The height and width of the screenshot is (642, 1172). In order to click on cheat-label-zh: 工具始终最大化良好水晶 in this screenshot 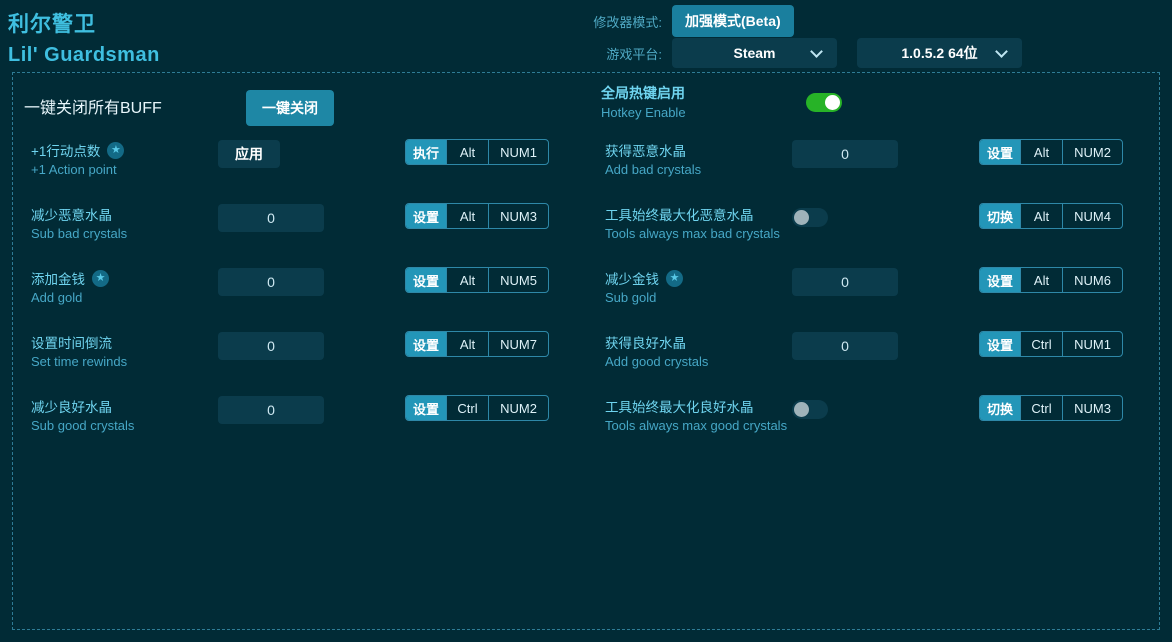, I will do `click(679, 407)`.